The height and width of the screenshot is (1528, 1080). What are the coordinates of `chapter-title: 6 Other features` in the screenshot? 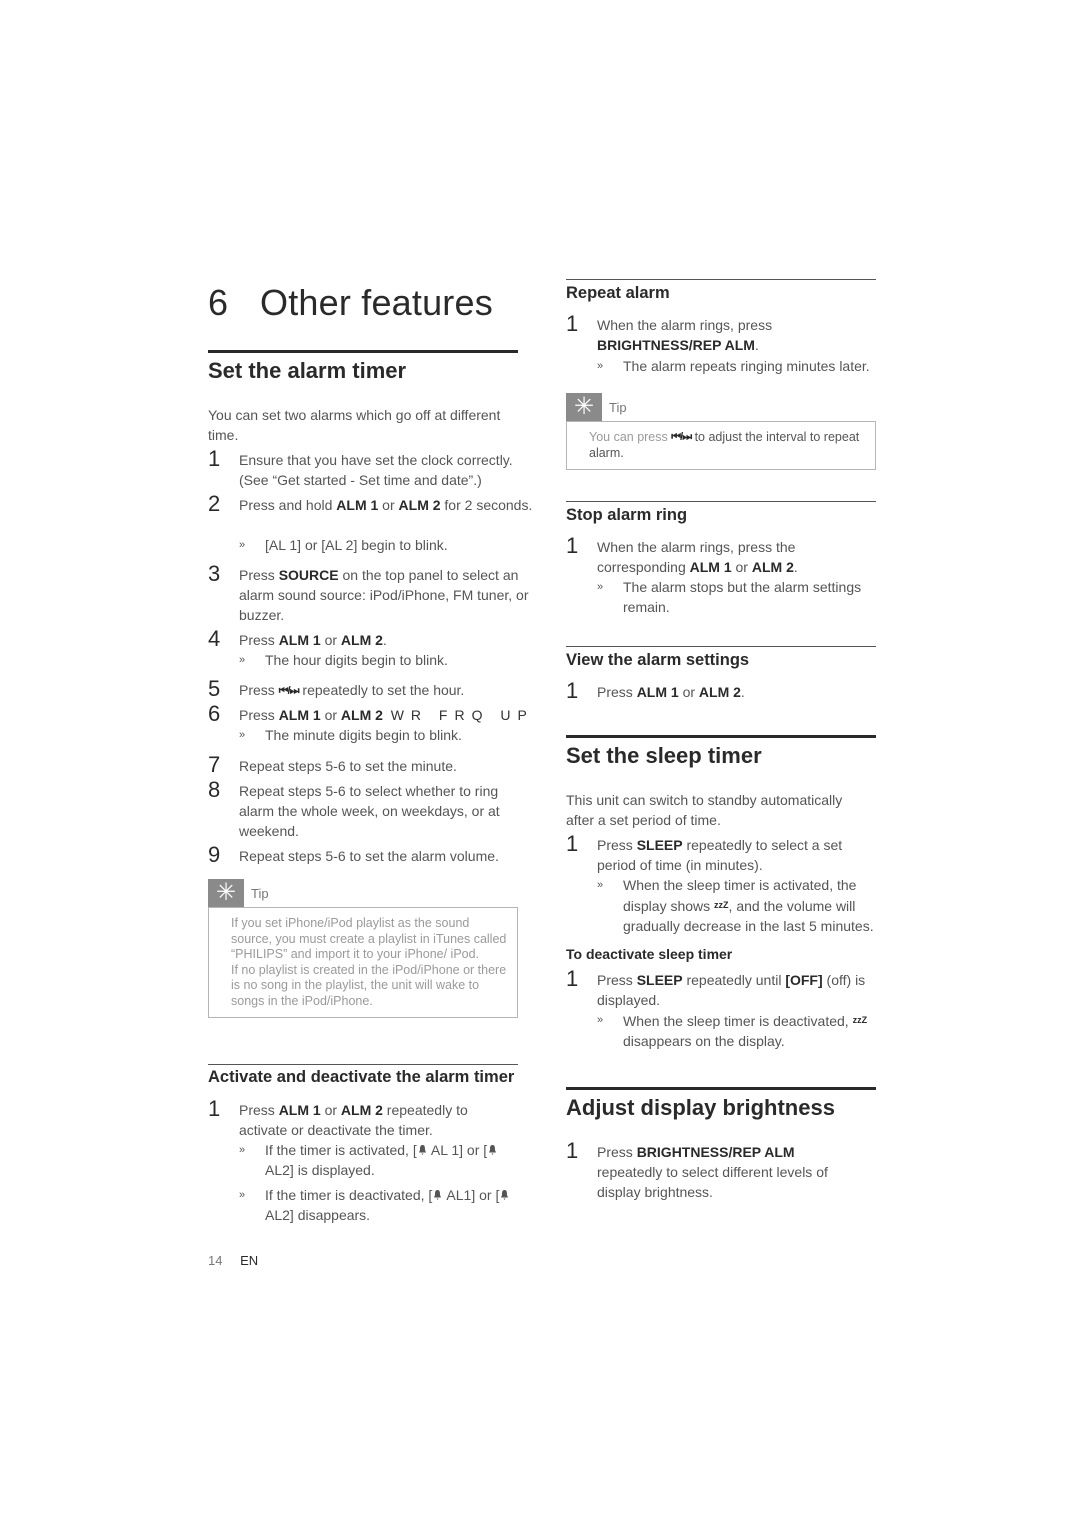 It's located at (350, 302).